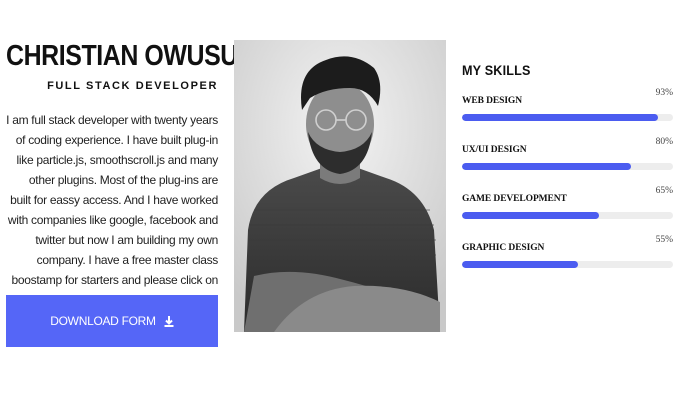  Describe the element at coordinates (567, 161) in the screenshot. I see `skill-item: 80% UX/UI DESIGN` at that location.